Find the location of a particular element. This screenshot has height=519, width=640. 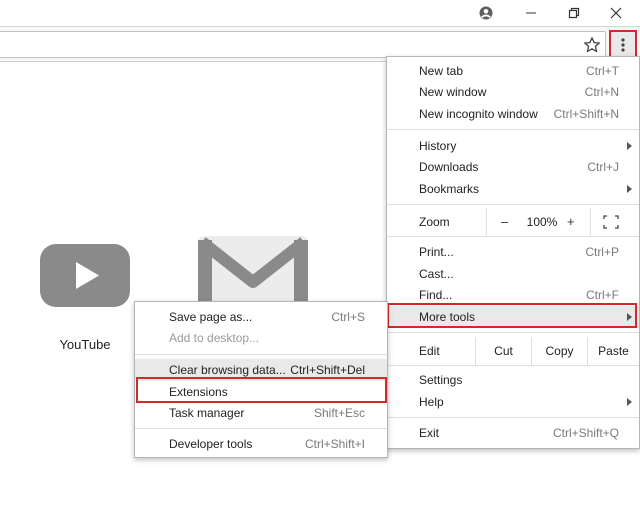

submenu-item-clear-browsing-data: Clear browsing data... Ctrl+Shift+Del is located at coordinates (261, 370).